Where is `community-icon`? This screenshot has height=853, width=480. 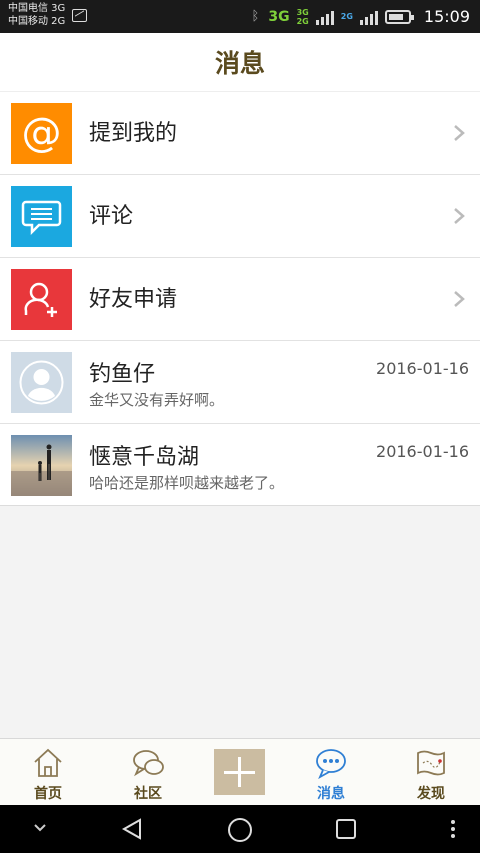
community-icon is located at coordinates (148, 763).